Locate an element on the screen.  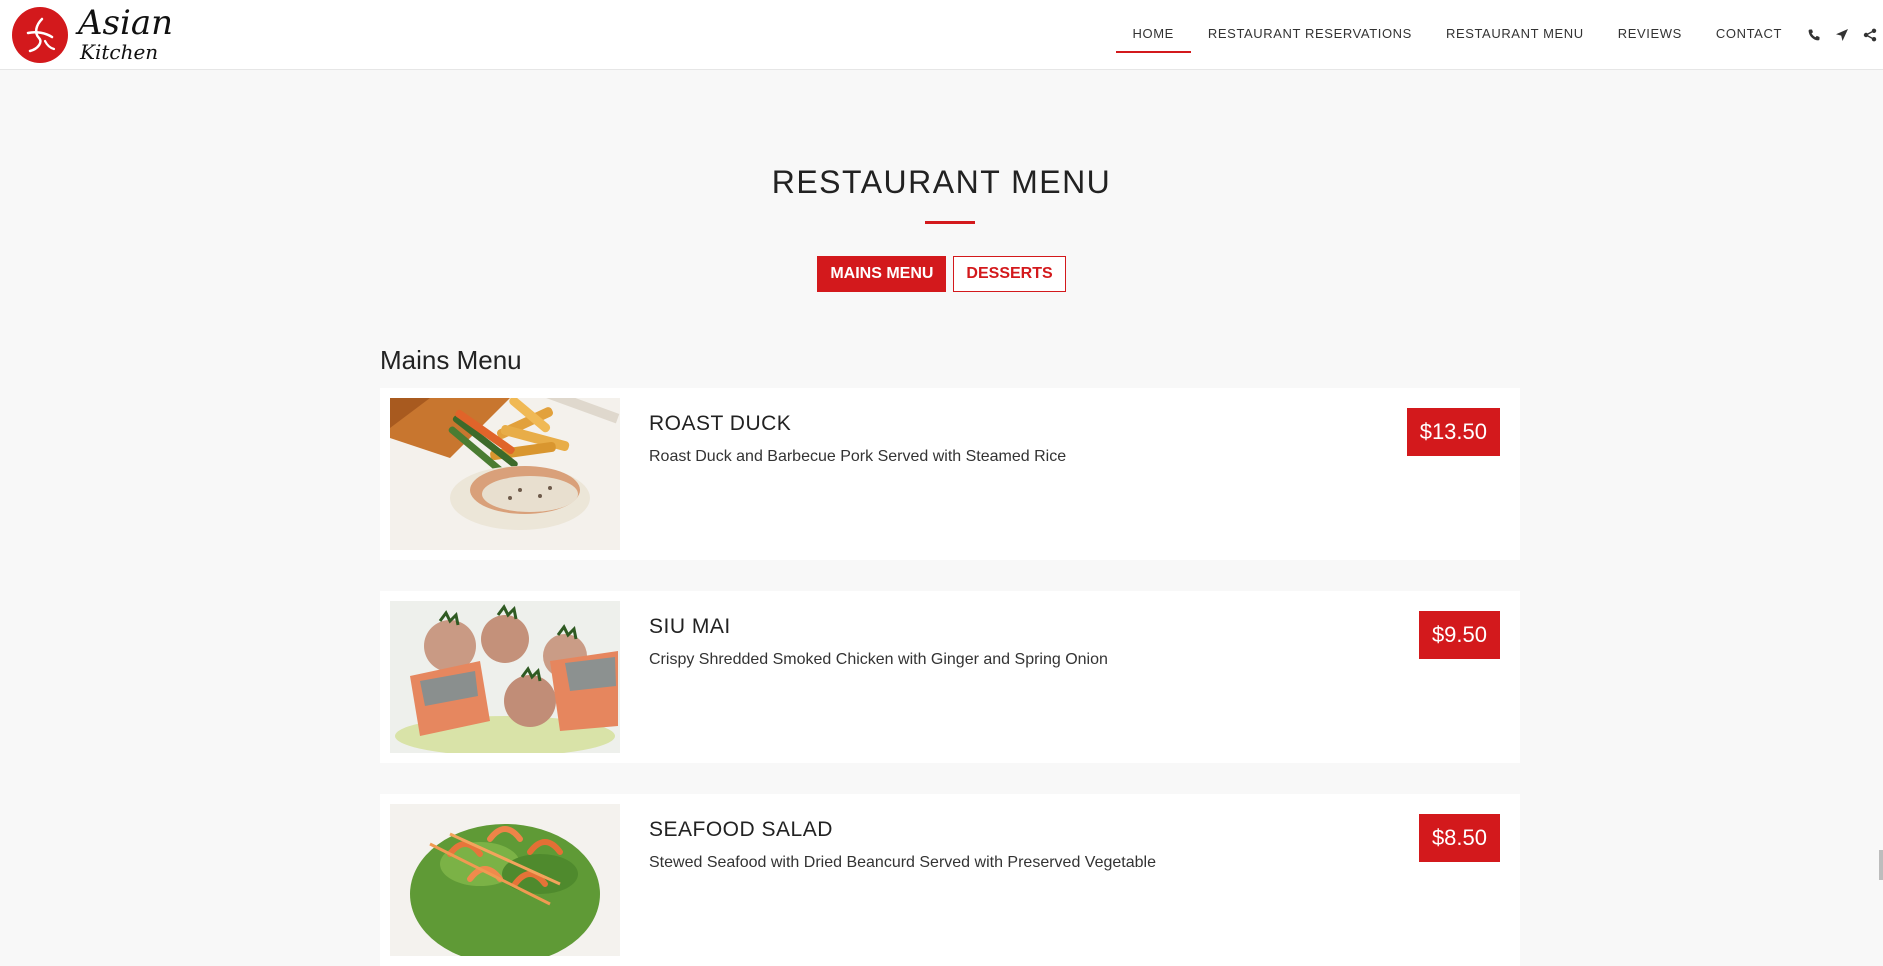
shrimp-salad-photo is located at coordinates (505, 880).